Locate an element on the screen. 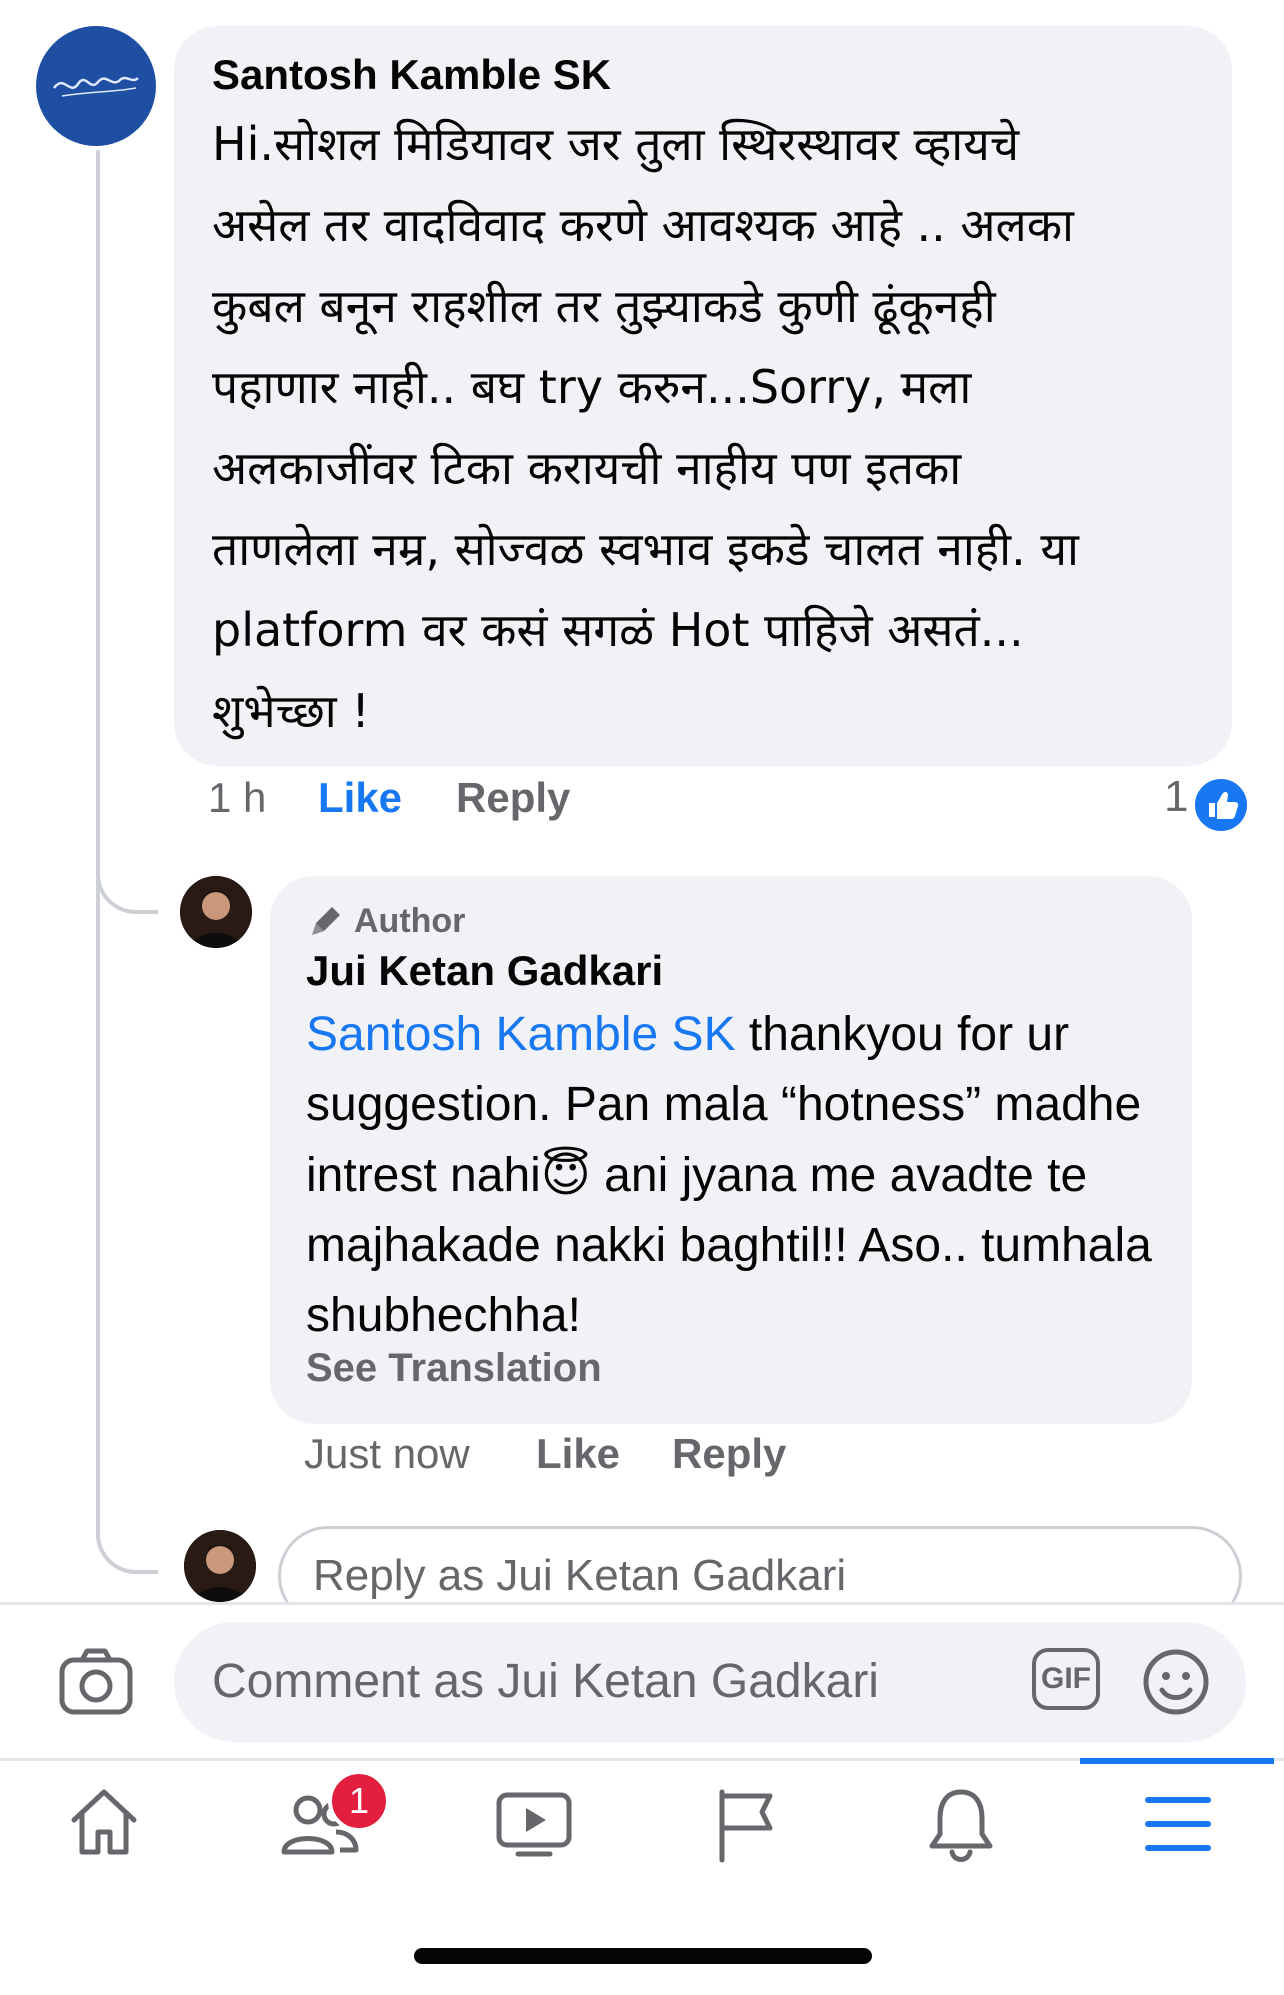 The width and height of the screenshot is (1284, 1995). reply-author-avatar is located at coordinates (216, 912).